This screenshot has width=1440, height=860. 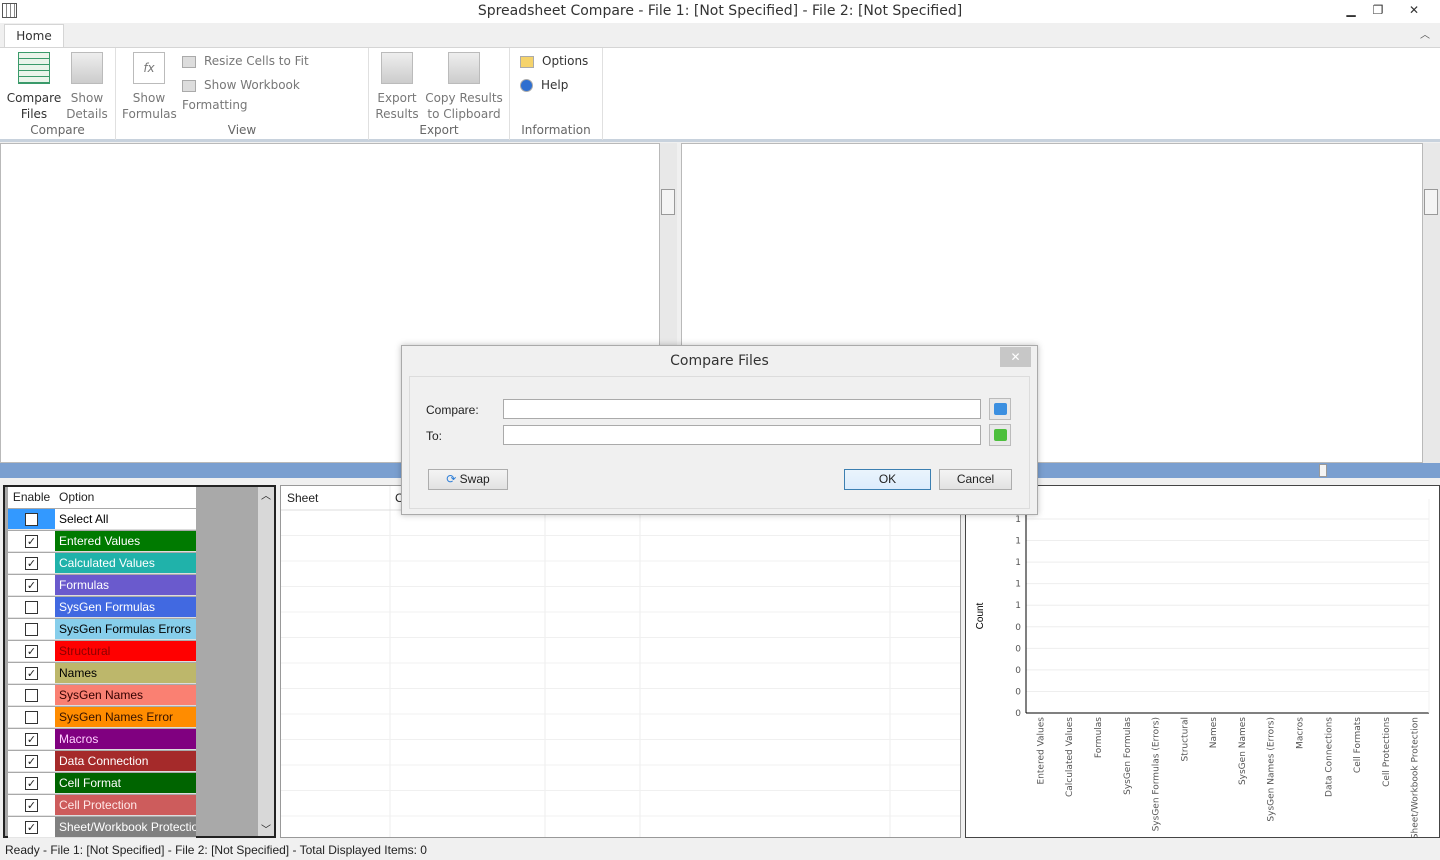 What do you see at coordinates (245, 61) in the screenshot?
I see `resize-cells-button: Resize Cells to Fit` at bounding box center [245, 61].